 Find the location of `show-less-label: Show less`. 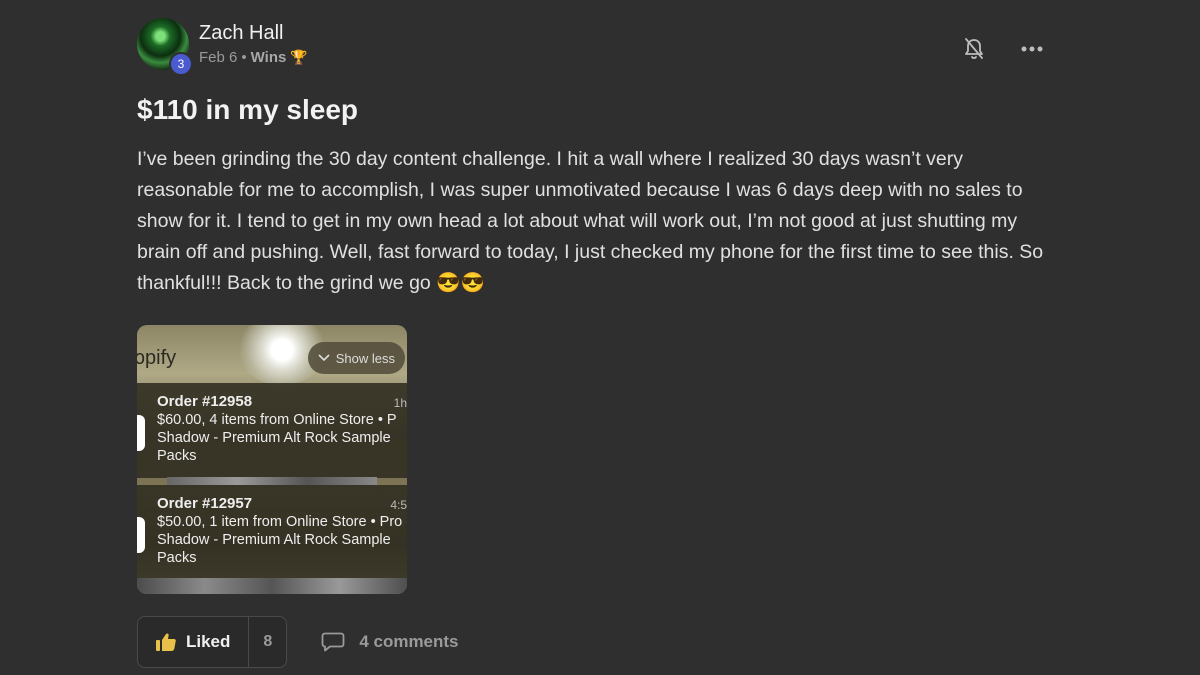

show-less-label: Show less is located at coordinates (365, 358).